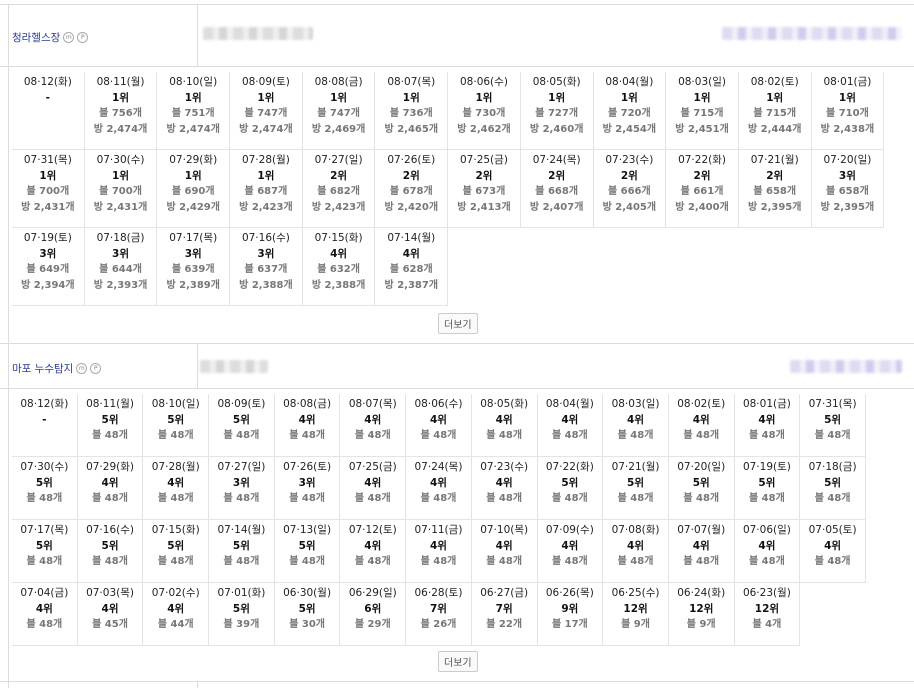  I want to click on rank-cell-date: 07·03(목), so click(110, 593).